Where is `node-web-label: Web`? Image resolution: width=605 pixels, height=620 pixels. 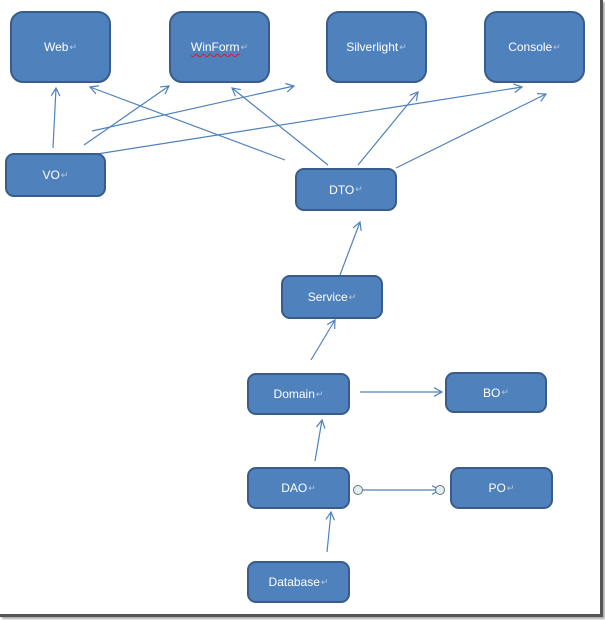 node-web-label: Web is located at coordinates (56, 47).